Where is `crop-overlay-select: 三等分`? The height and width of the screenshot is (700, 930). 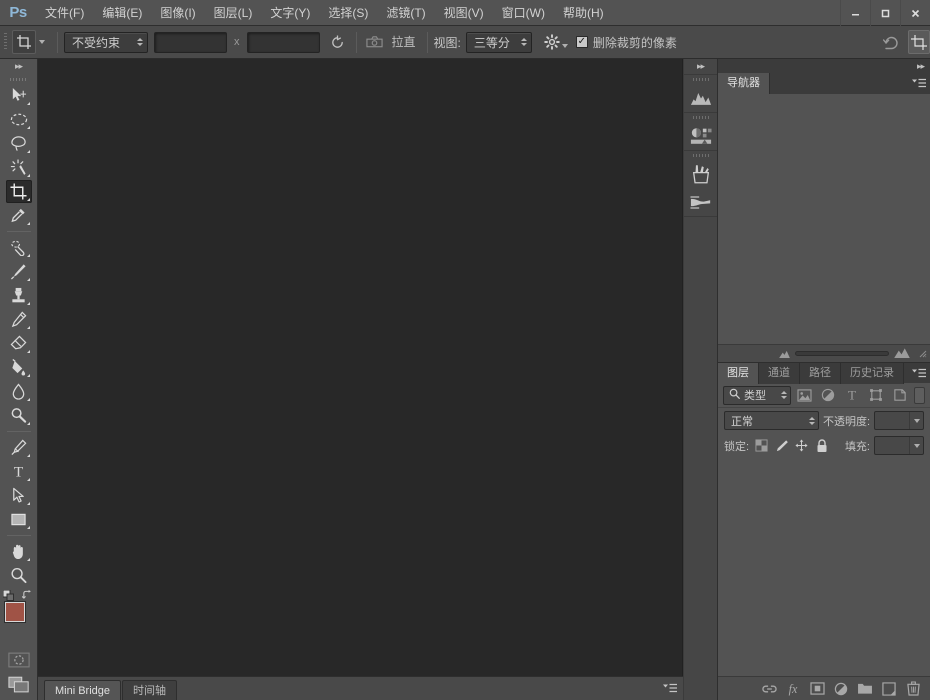
crop-overlay-select: 三等分 is located at coordinates (498, 42).